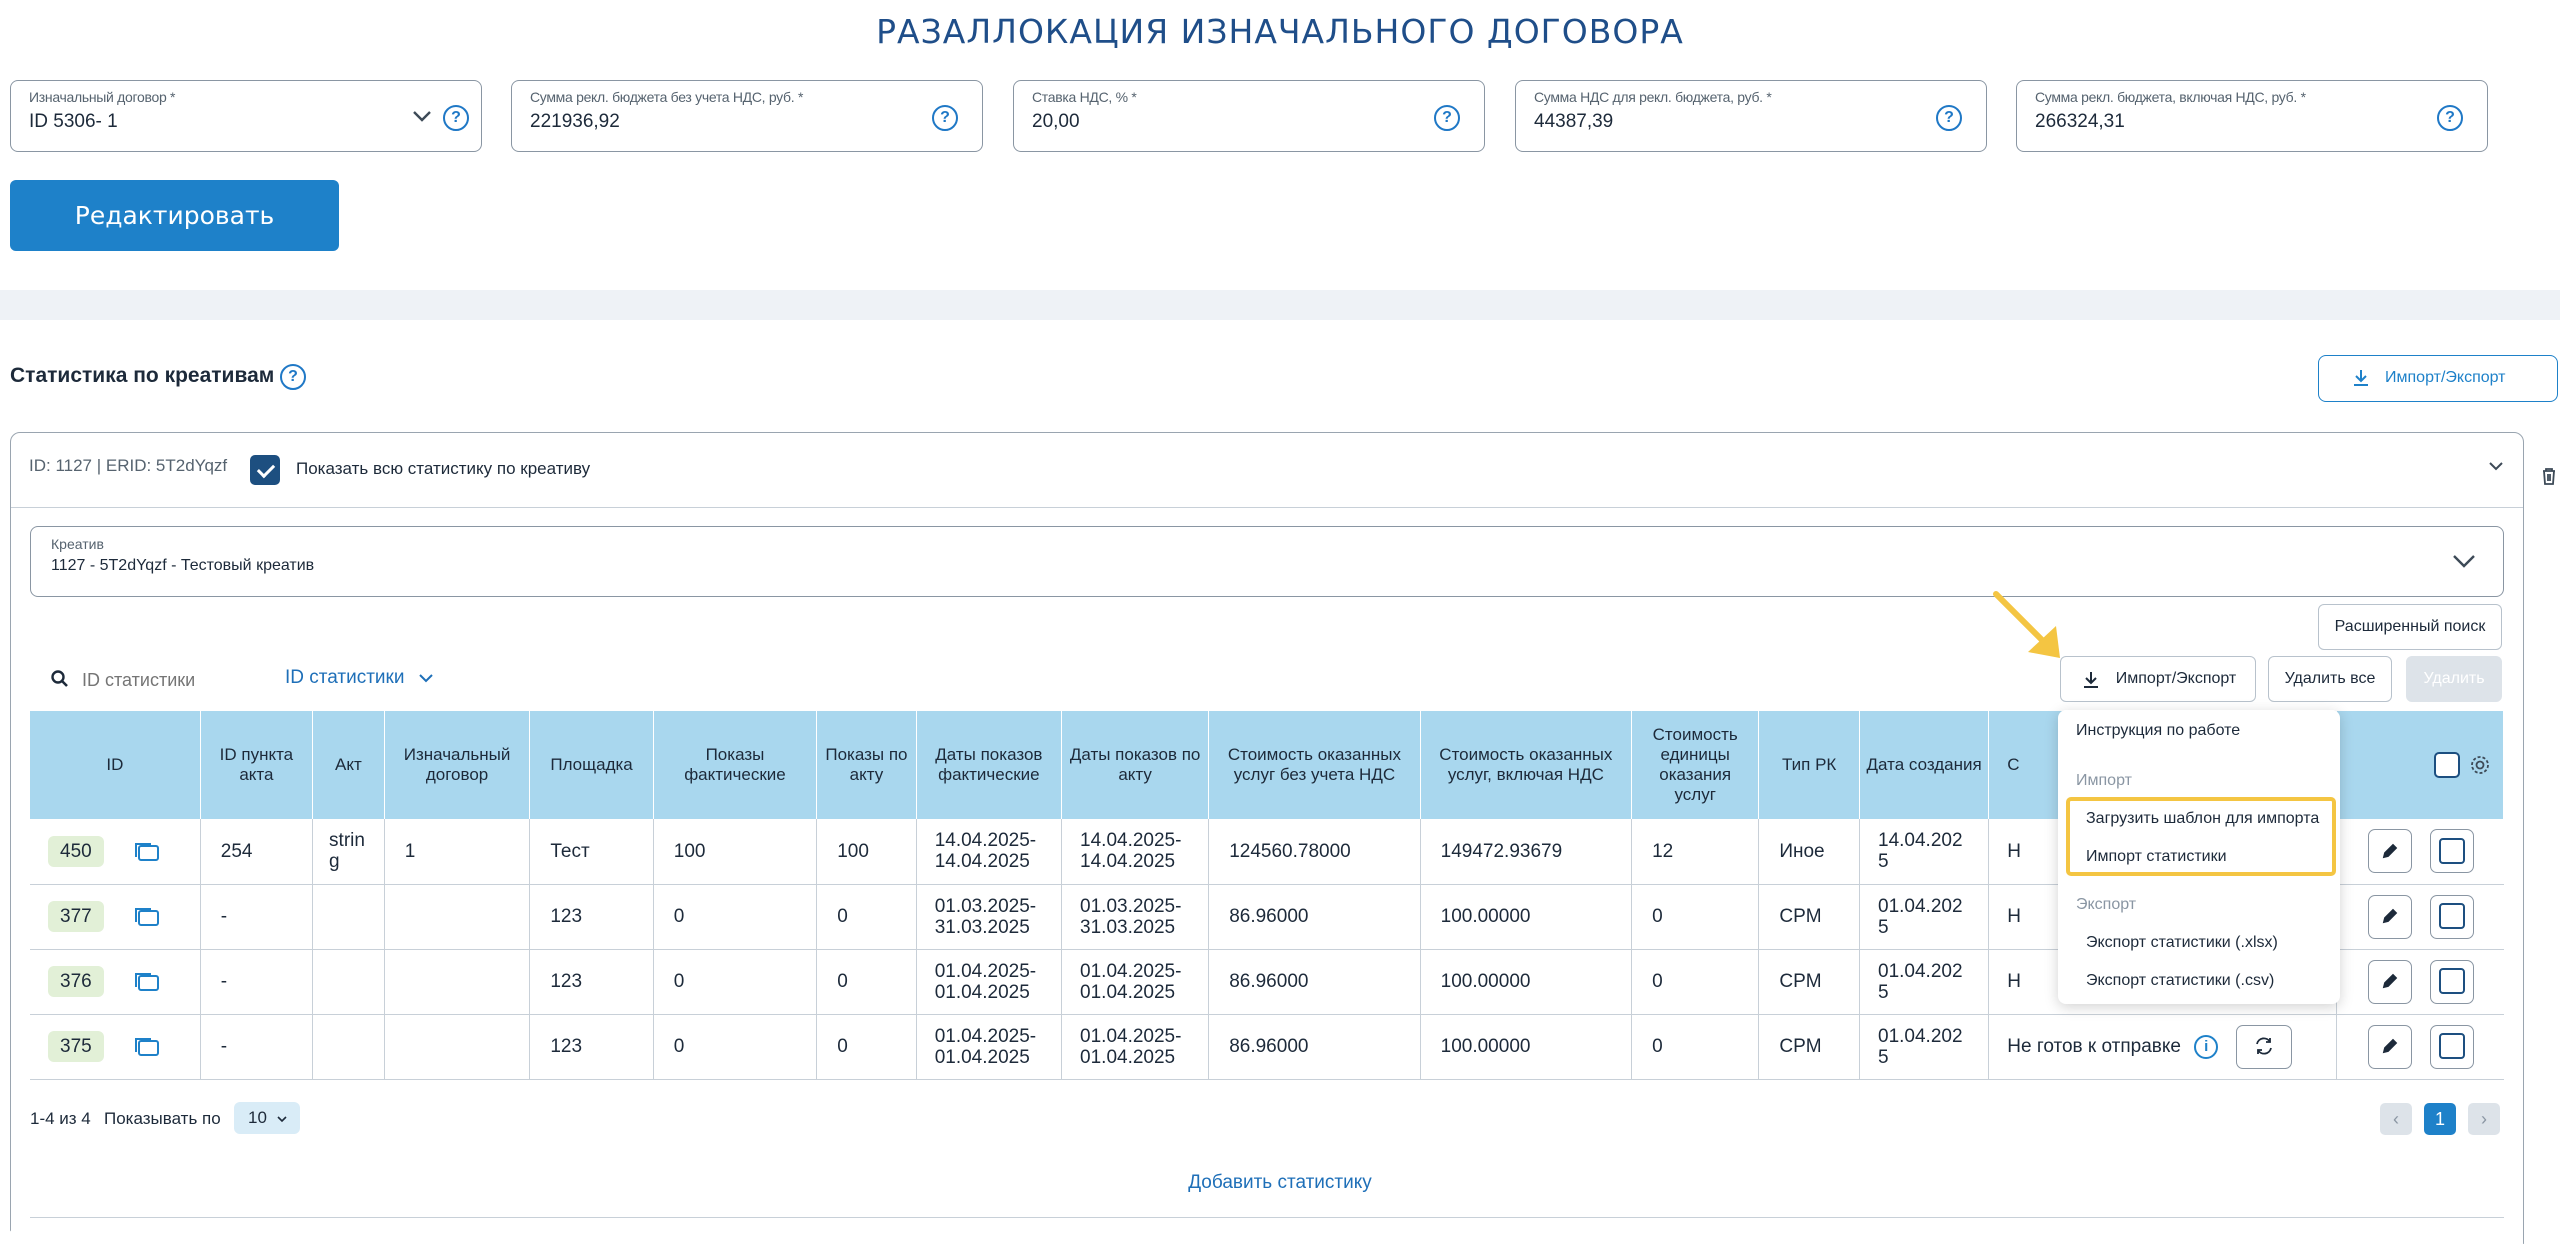 The width and height of the screenshot is (2560, 1244). What do you see at coordinates (1526, 852) in the screenshot?
I see `cell: 149472.93679` at bounding box center [1526, 852].